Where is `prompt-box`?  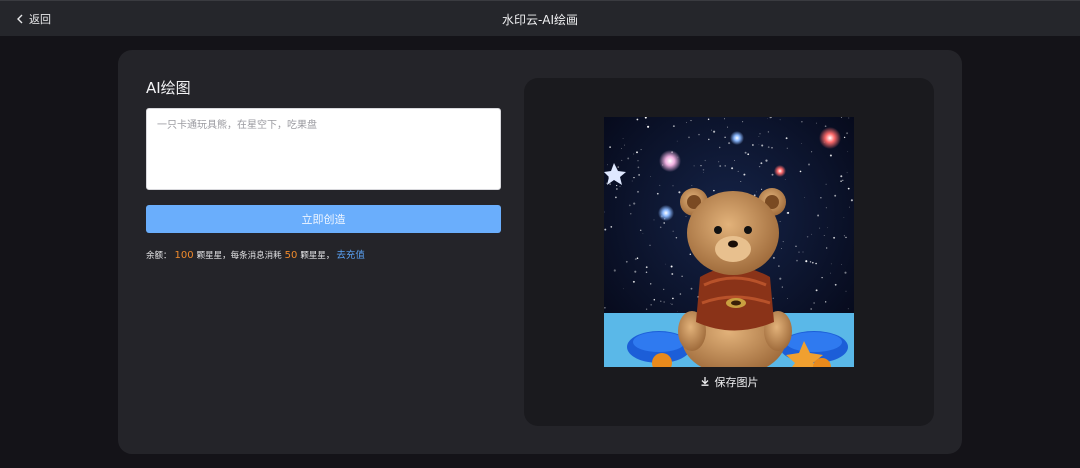
prompt-box is located at coordinates (323, 149).